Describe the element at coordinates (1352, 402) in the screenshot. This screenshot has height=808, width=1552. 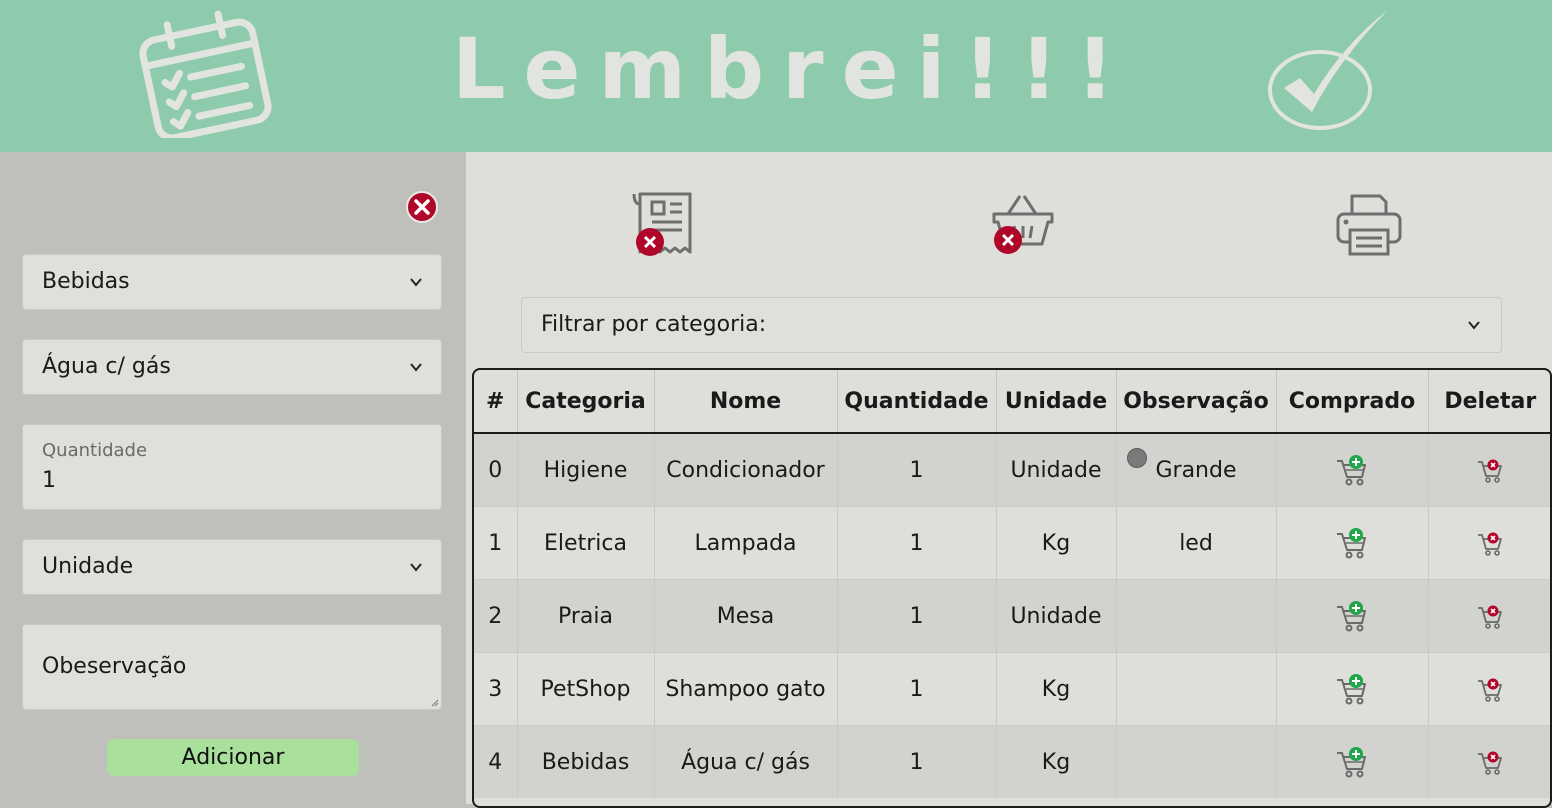
I see `column-header: Comprado` at that location.